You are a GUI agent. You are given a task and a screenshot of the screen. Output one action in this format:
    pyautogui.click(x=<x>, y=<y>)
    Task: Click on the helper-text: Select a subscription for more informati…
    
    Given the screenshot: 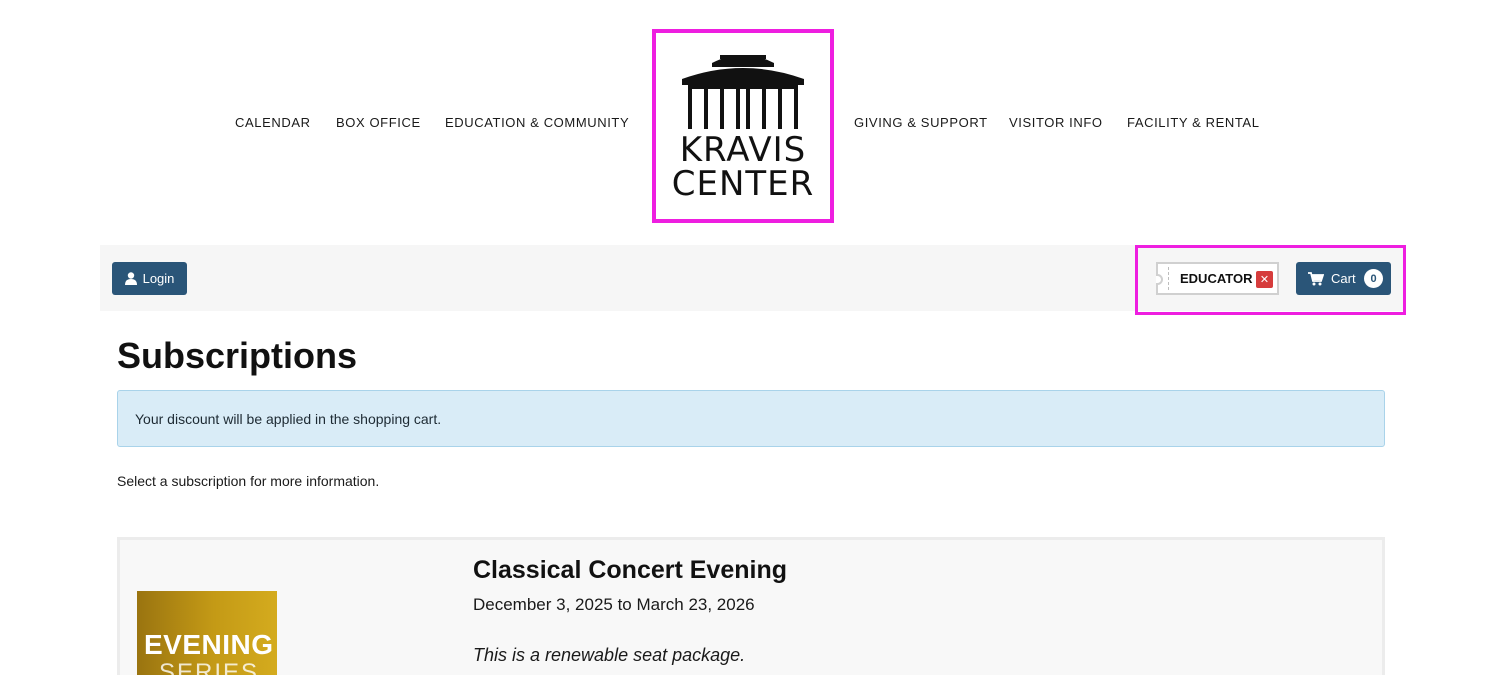 What is the action you would take?
    pyautogui.click(x=248, y=481)
    